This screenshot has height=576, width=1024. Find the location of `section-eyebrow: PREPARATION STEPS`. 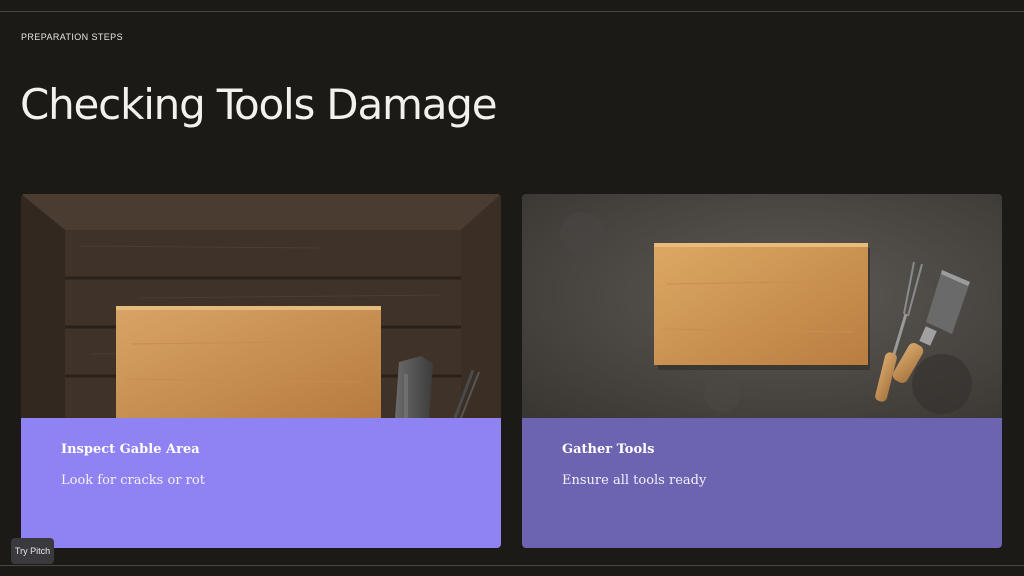

section-eyebrow: PREPARATION STEPS is located at coordinates (72, 37).